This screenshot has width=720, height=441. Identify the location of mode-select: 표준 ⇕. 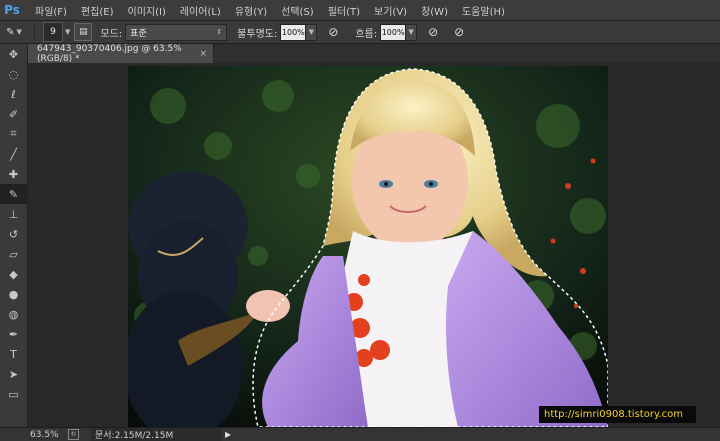
(176, 32).